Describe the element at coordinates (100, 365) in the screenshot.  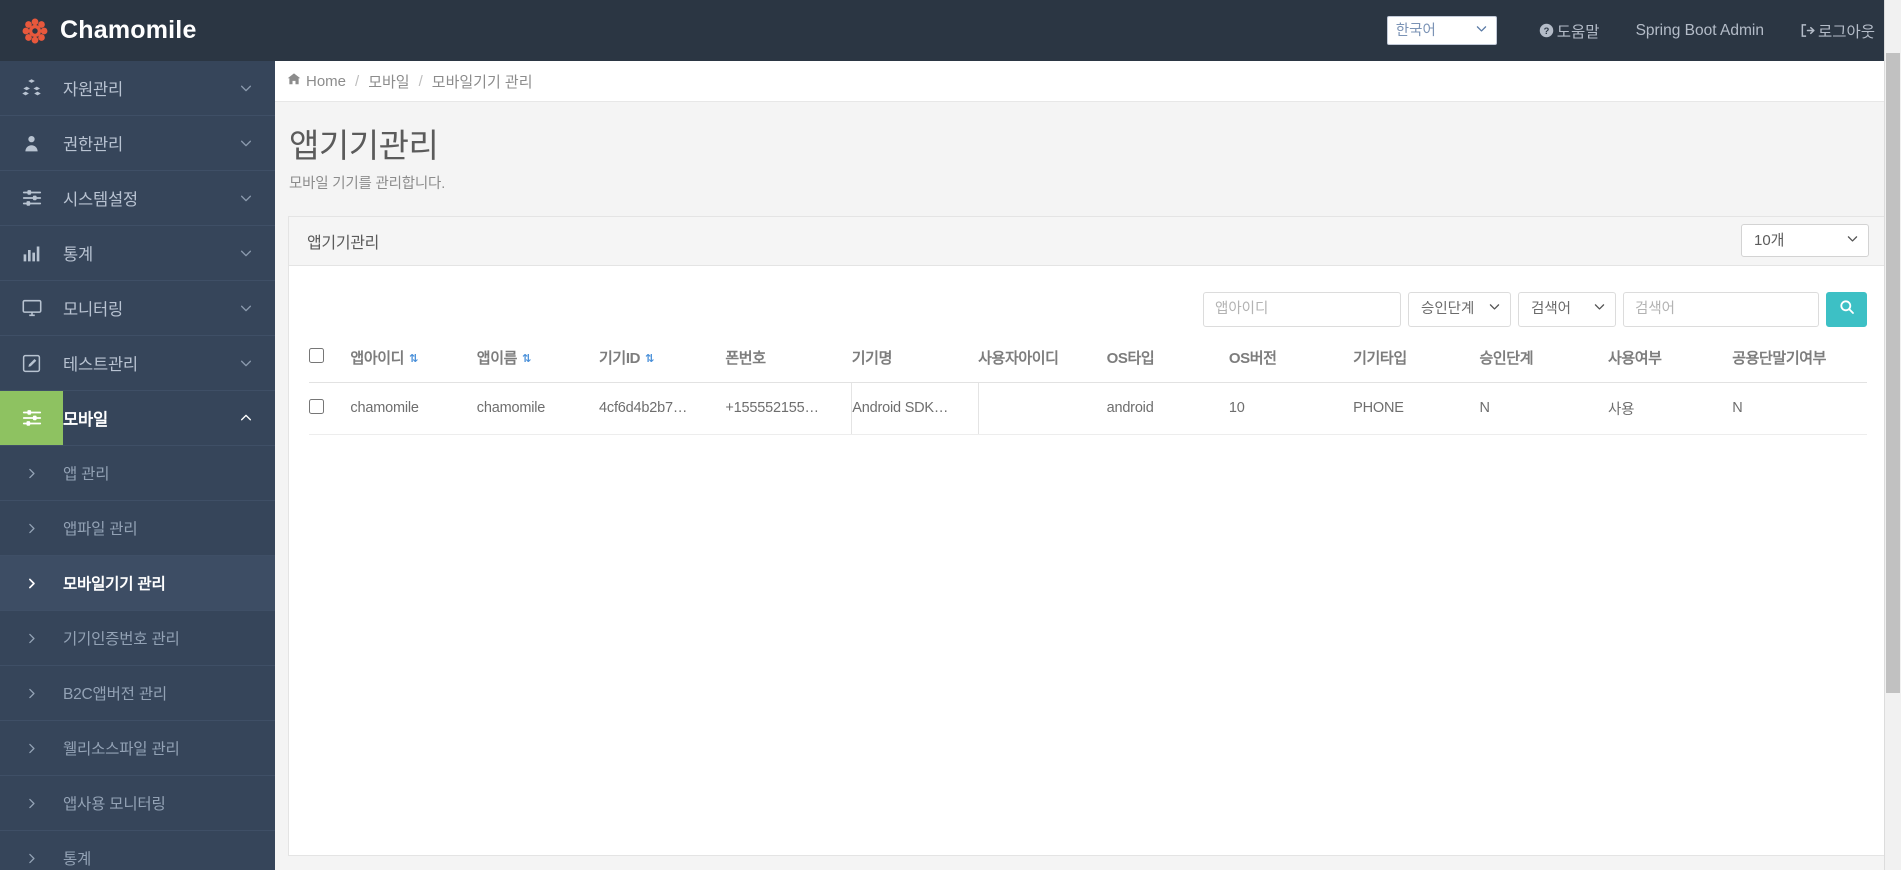
I see `sidebar-item-label: 테스트관리` at that location.